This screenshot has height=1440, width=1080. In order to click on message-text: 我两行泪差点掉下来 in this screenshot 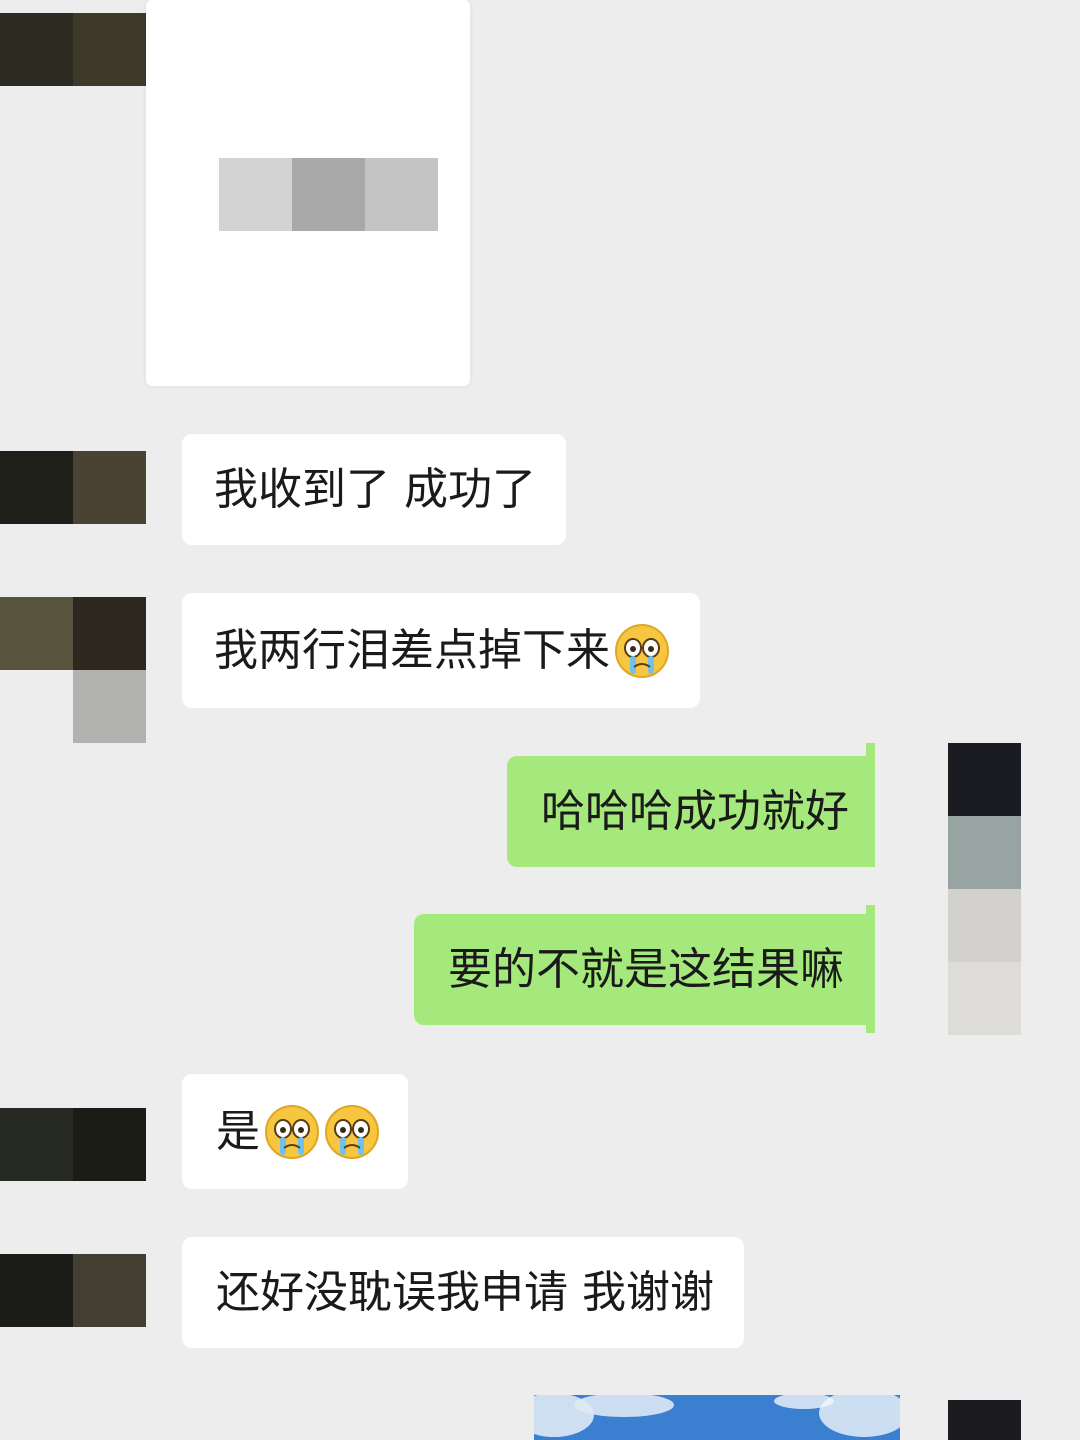, I will do `click(412, 650)`.